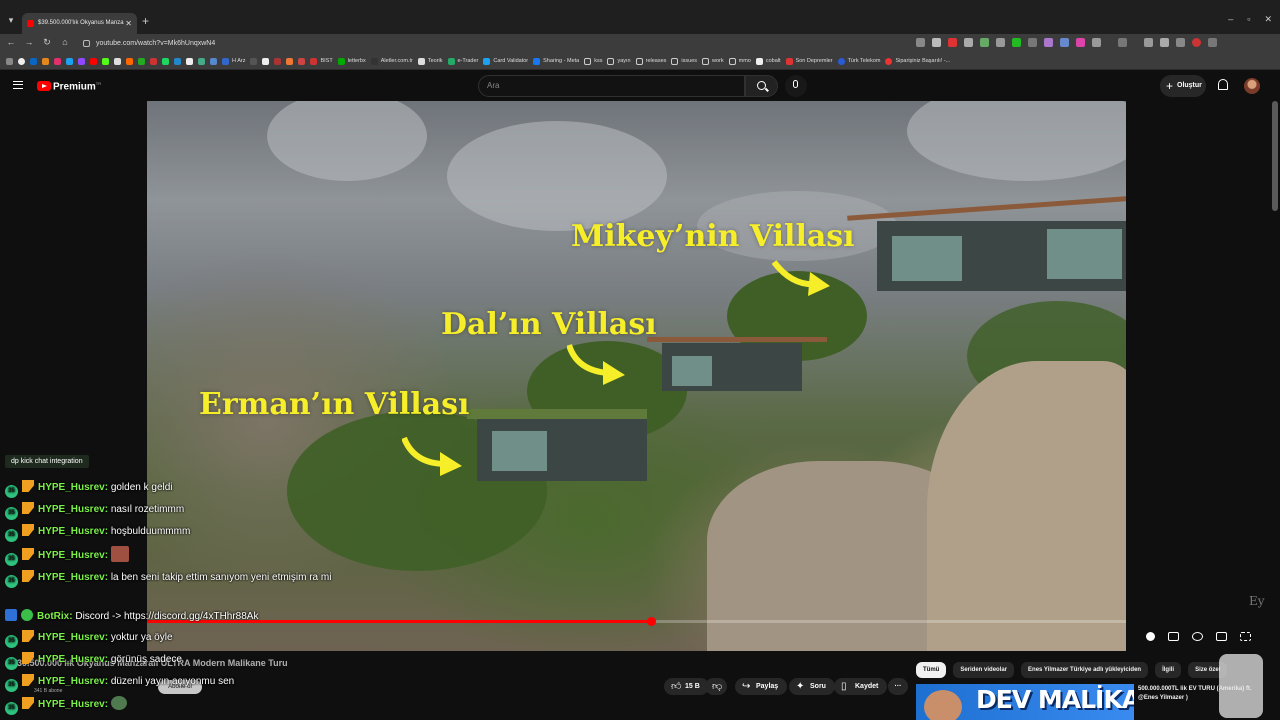  What do you see at coordinates (495, 43) in the screenshot?
I see `address-bar: youtube.com/watch?v=Mk6hUnqxwN4` at bounding box center [495, 43].